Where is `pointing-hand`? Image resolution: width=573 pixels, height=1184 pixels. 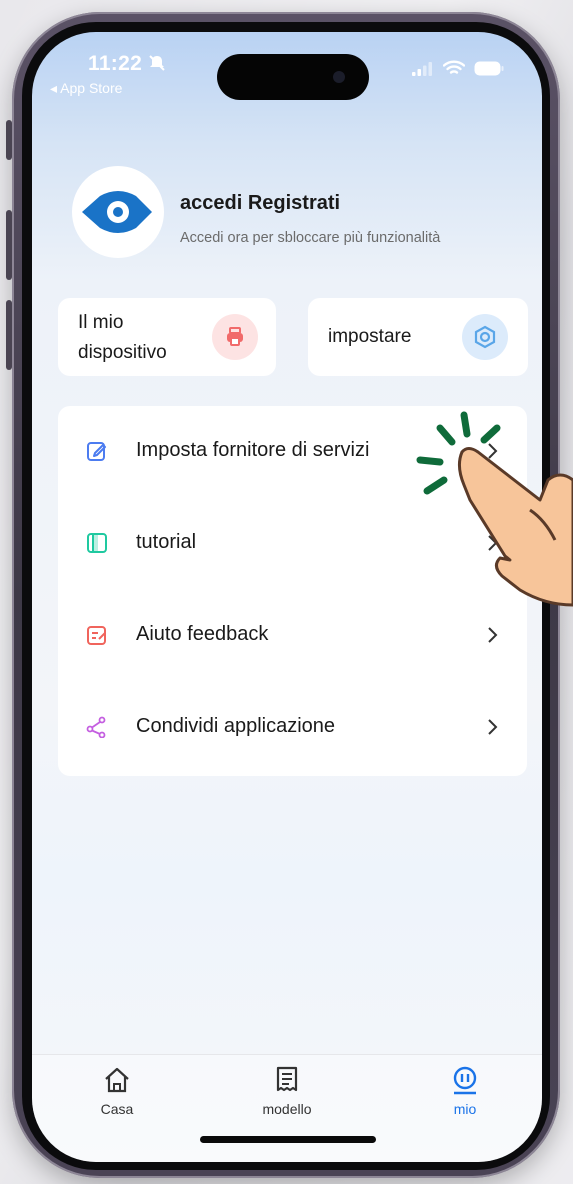 pointing-hand is located at coordinates (515, 527).